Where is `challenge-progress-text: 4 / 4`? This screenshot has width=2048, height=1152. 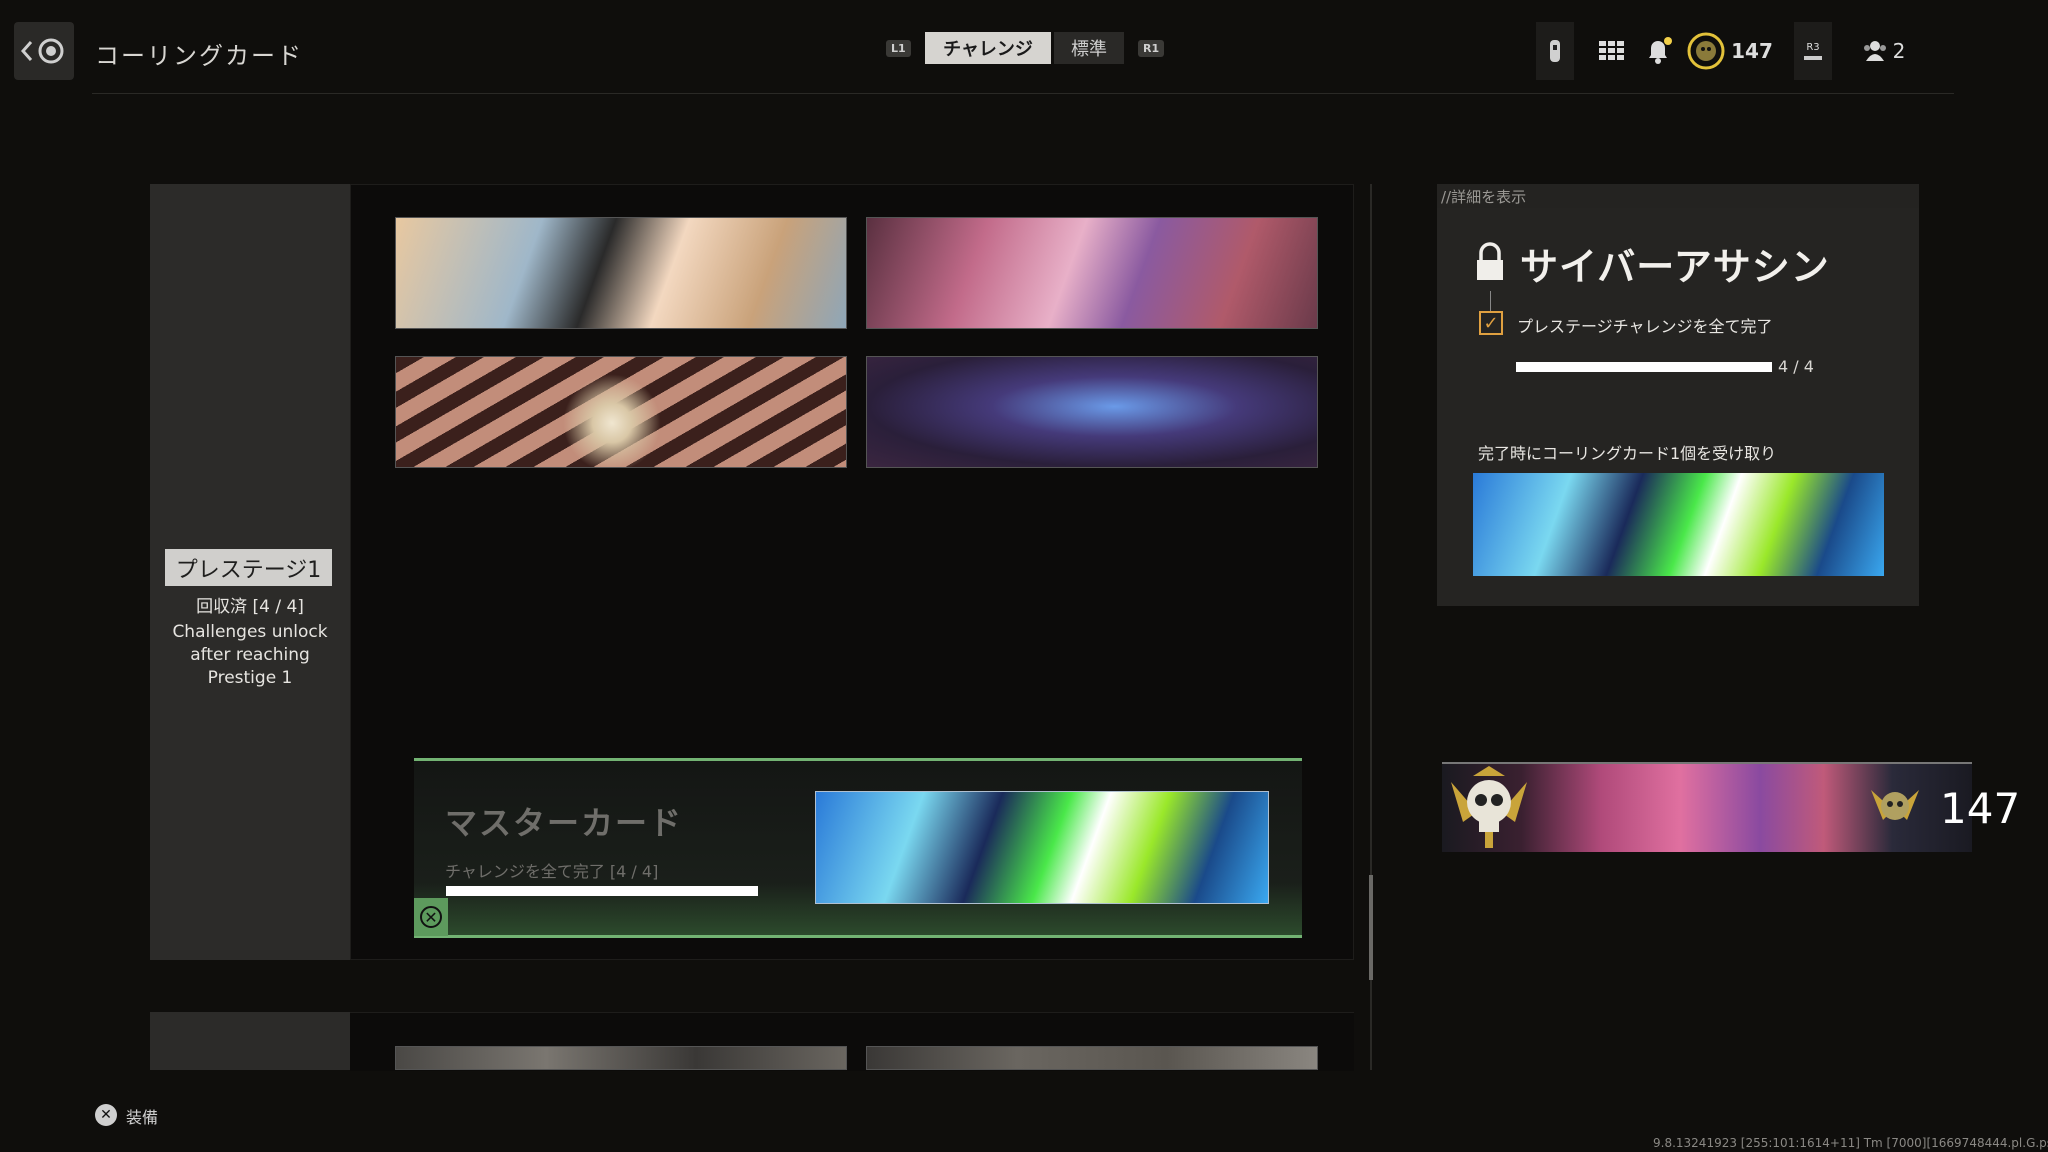 challenge-progress-text: 4 / 4 is located at coordinates (1796, 366).